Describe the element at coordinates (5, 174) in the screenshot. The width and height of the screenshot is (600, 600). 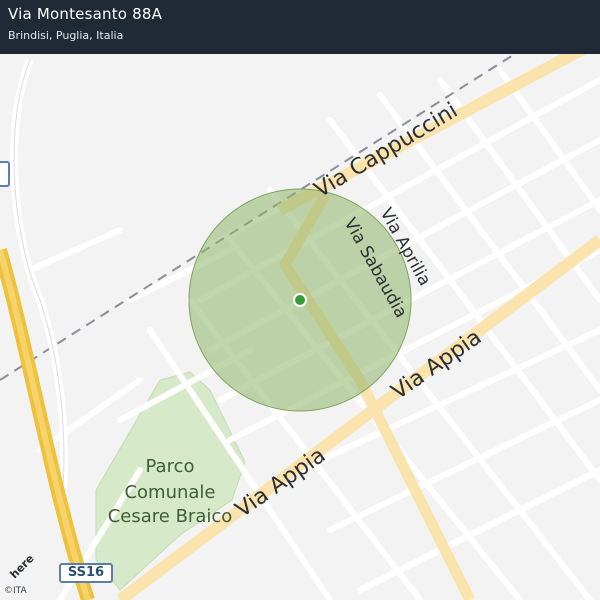
I see `road-shield-icon` at that location.